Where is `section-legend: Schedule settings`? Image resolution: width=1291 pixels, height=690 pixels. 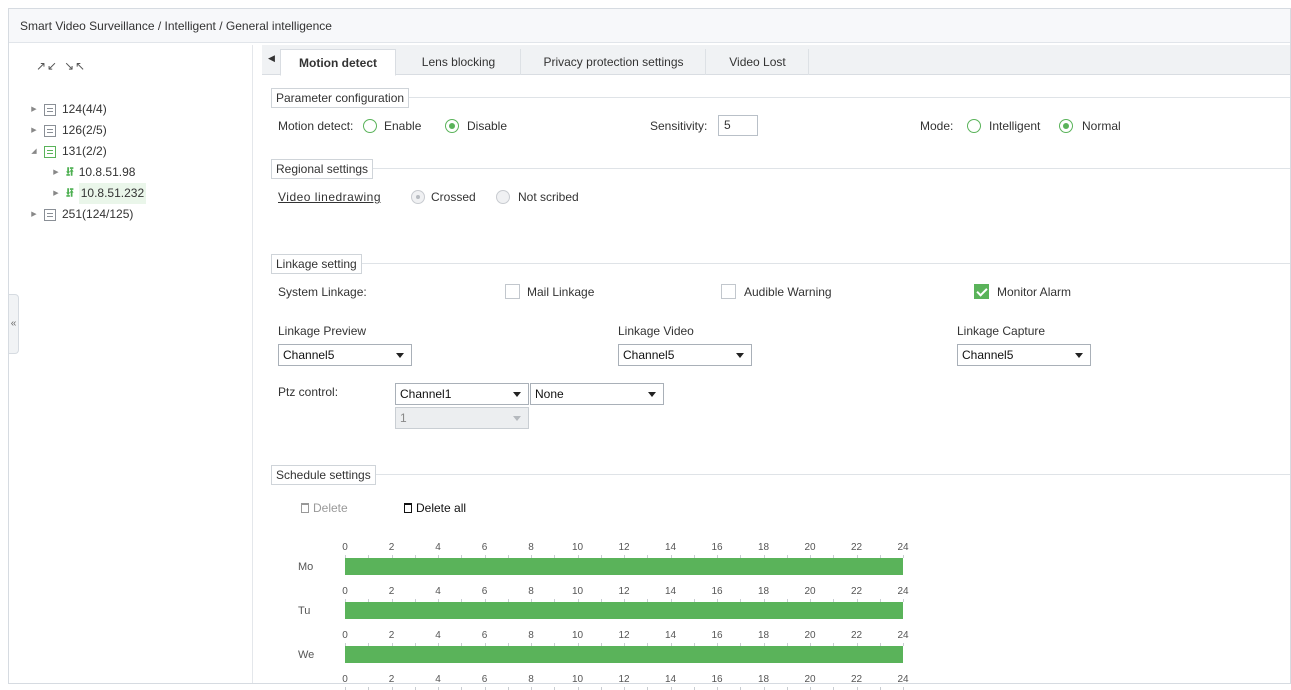
section-legend: Schedule settings is located at coordinates (323, 475).